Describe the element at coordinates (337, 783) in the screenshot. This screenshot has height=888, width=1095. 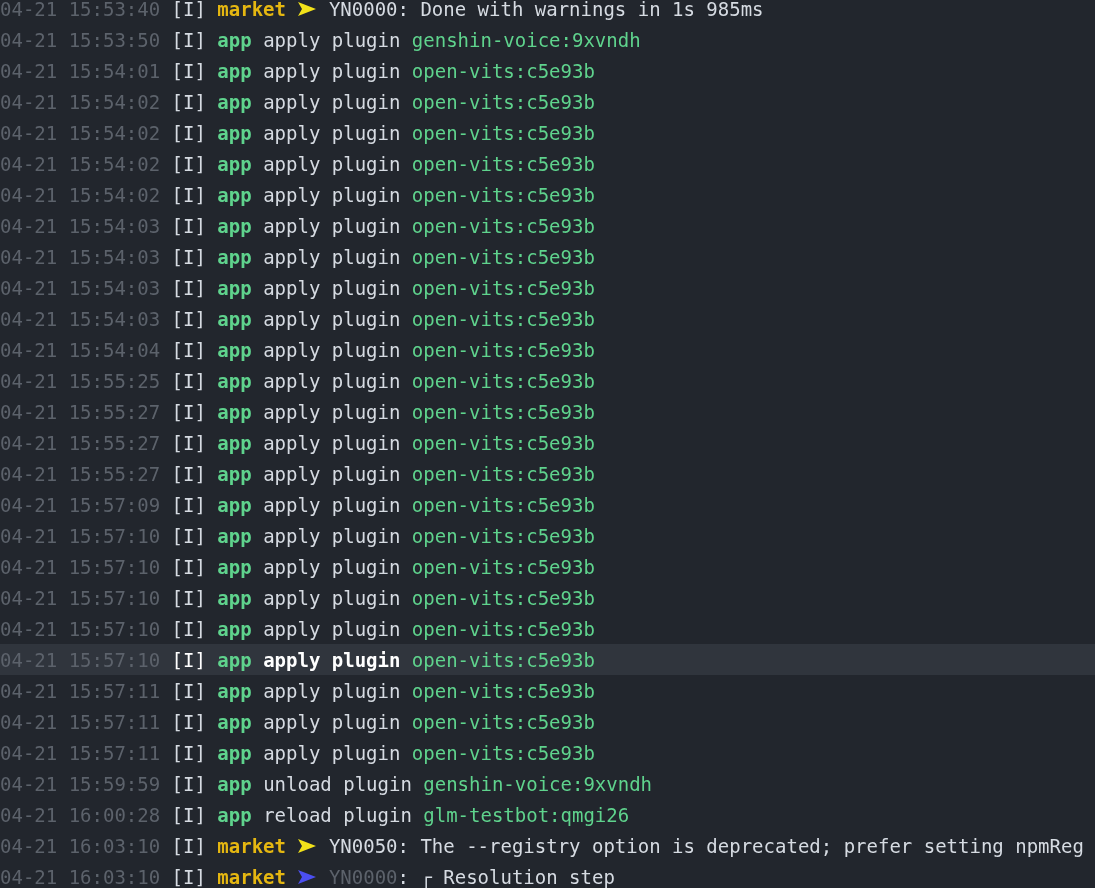
I see `log-action: unload plugin` at that location.